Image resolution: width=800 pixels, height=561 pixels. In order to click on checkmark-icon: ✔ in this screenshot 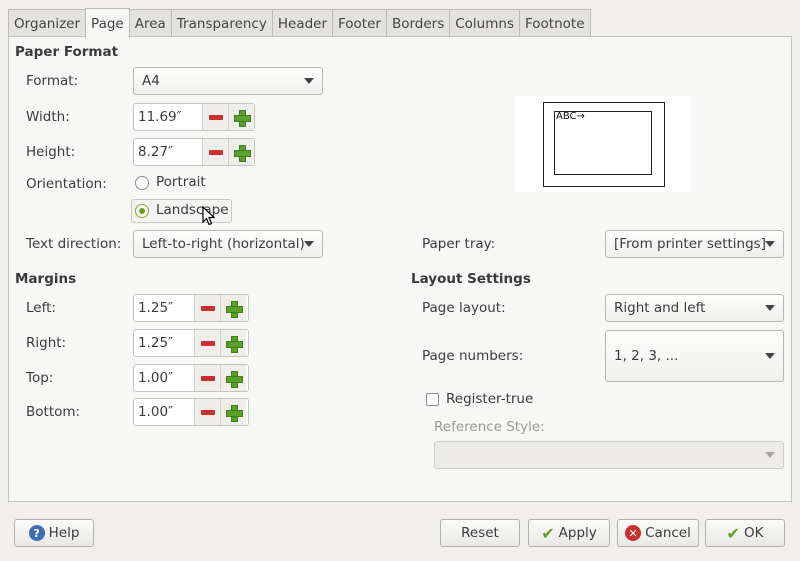, I will do `click(548, 533)`.